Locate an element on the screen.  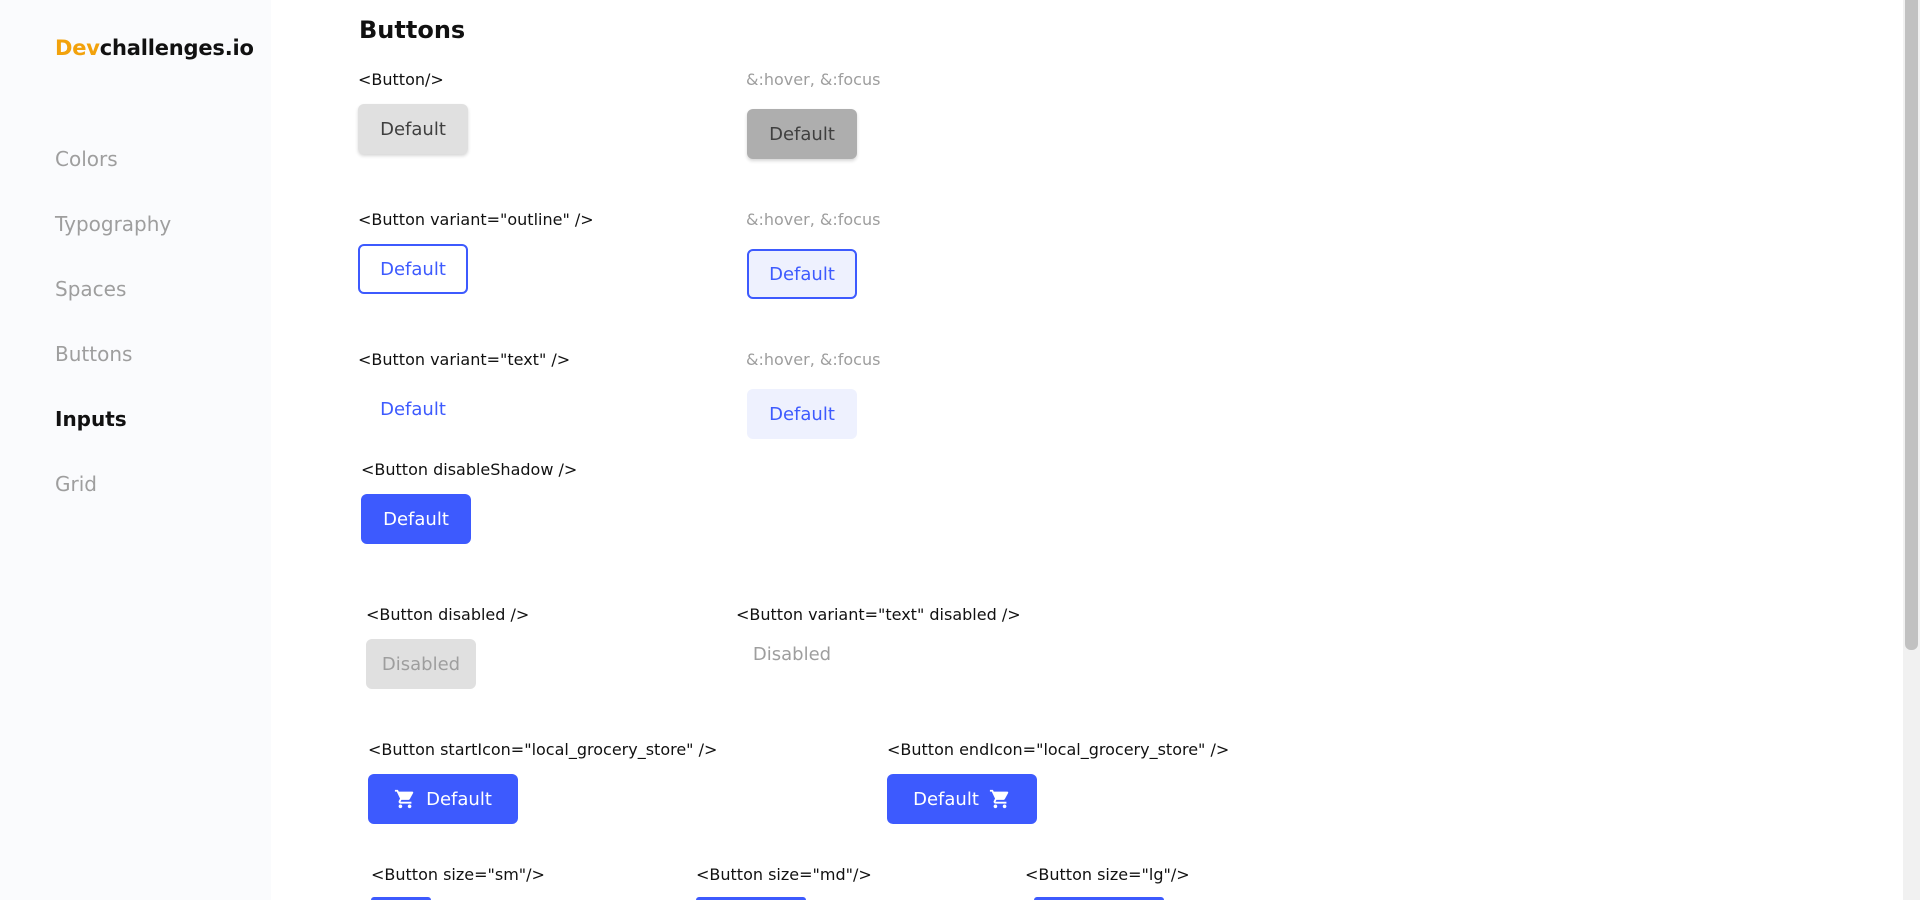
sidebar-item-grid: Grid is located at coordinates (76, 484).